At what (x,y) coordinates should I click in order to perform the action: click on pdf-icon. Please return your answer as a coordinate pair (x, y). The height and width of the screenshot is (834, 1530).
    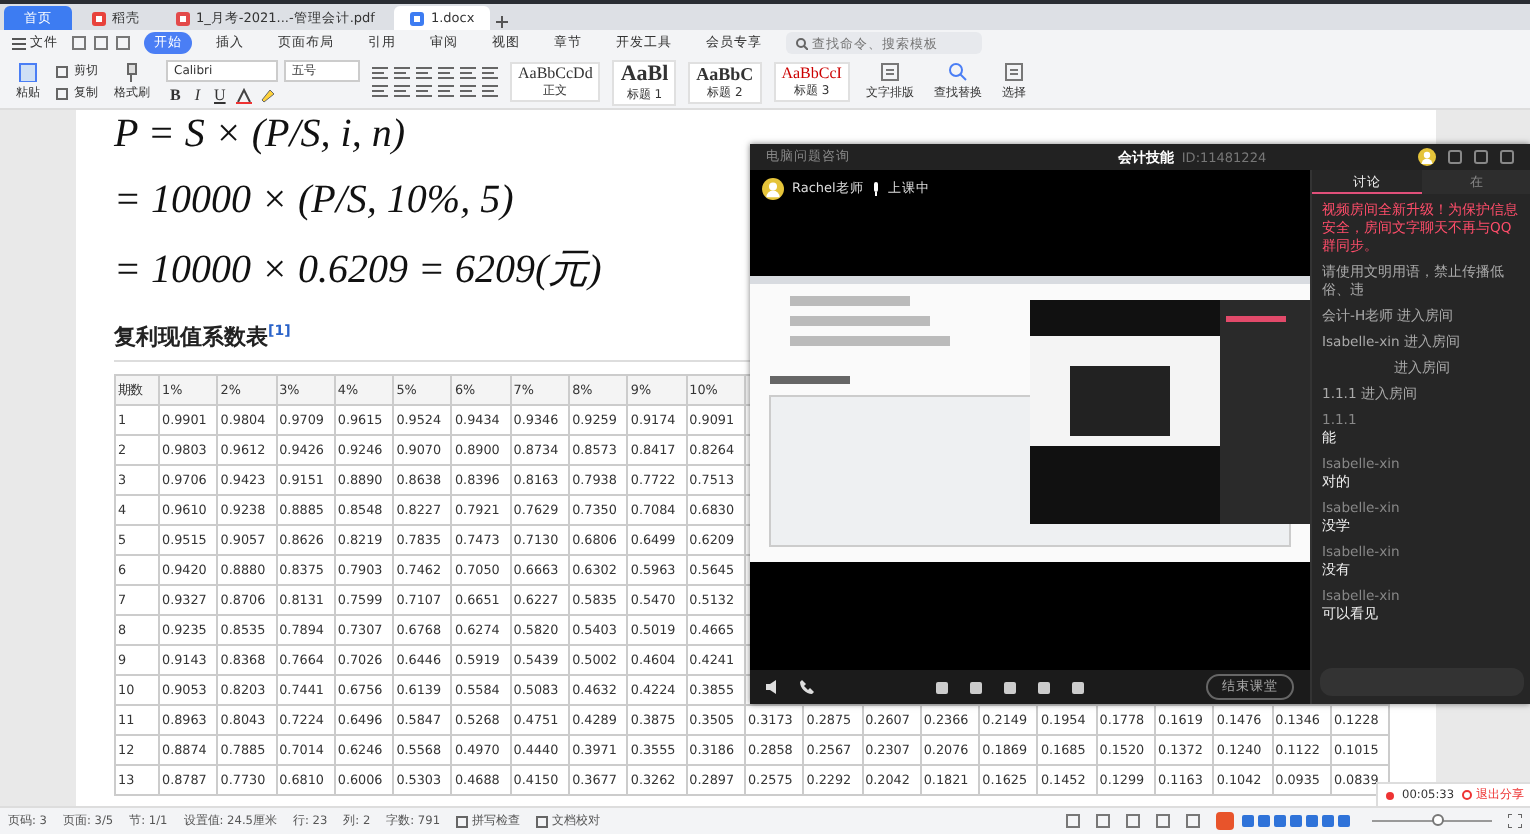
    Looking at the image, I should click on (183, 18).